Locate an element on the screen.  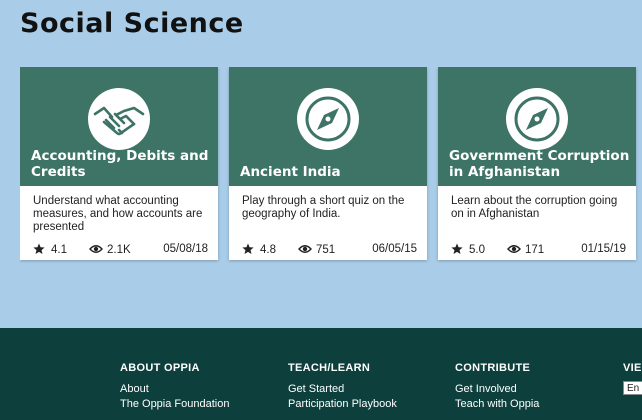
card-stats: 5.0 171 01/15/19 is located at coordinates (538, 250).